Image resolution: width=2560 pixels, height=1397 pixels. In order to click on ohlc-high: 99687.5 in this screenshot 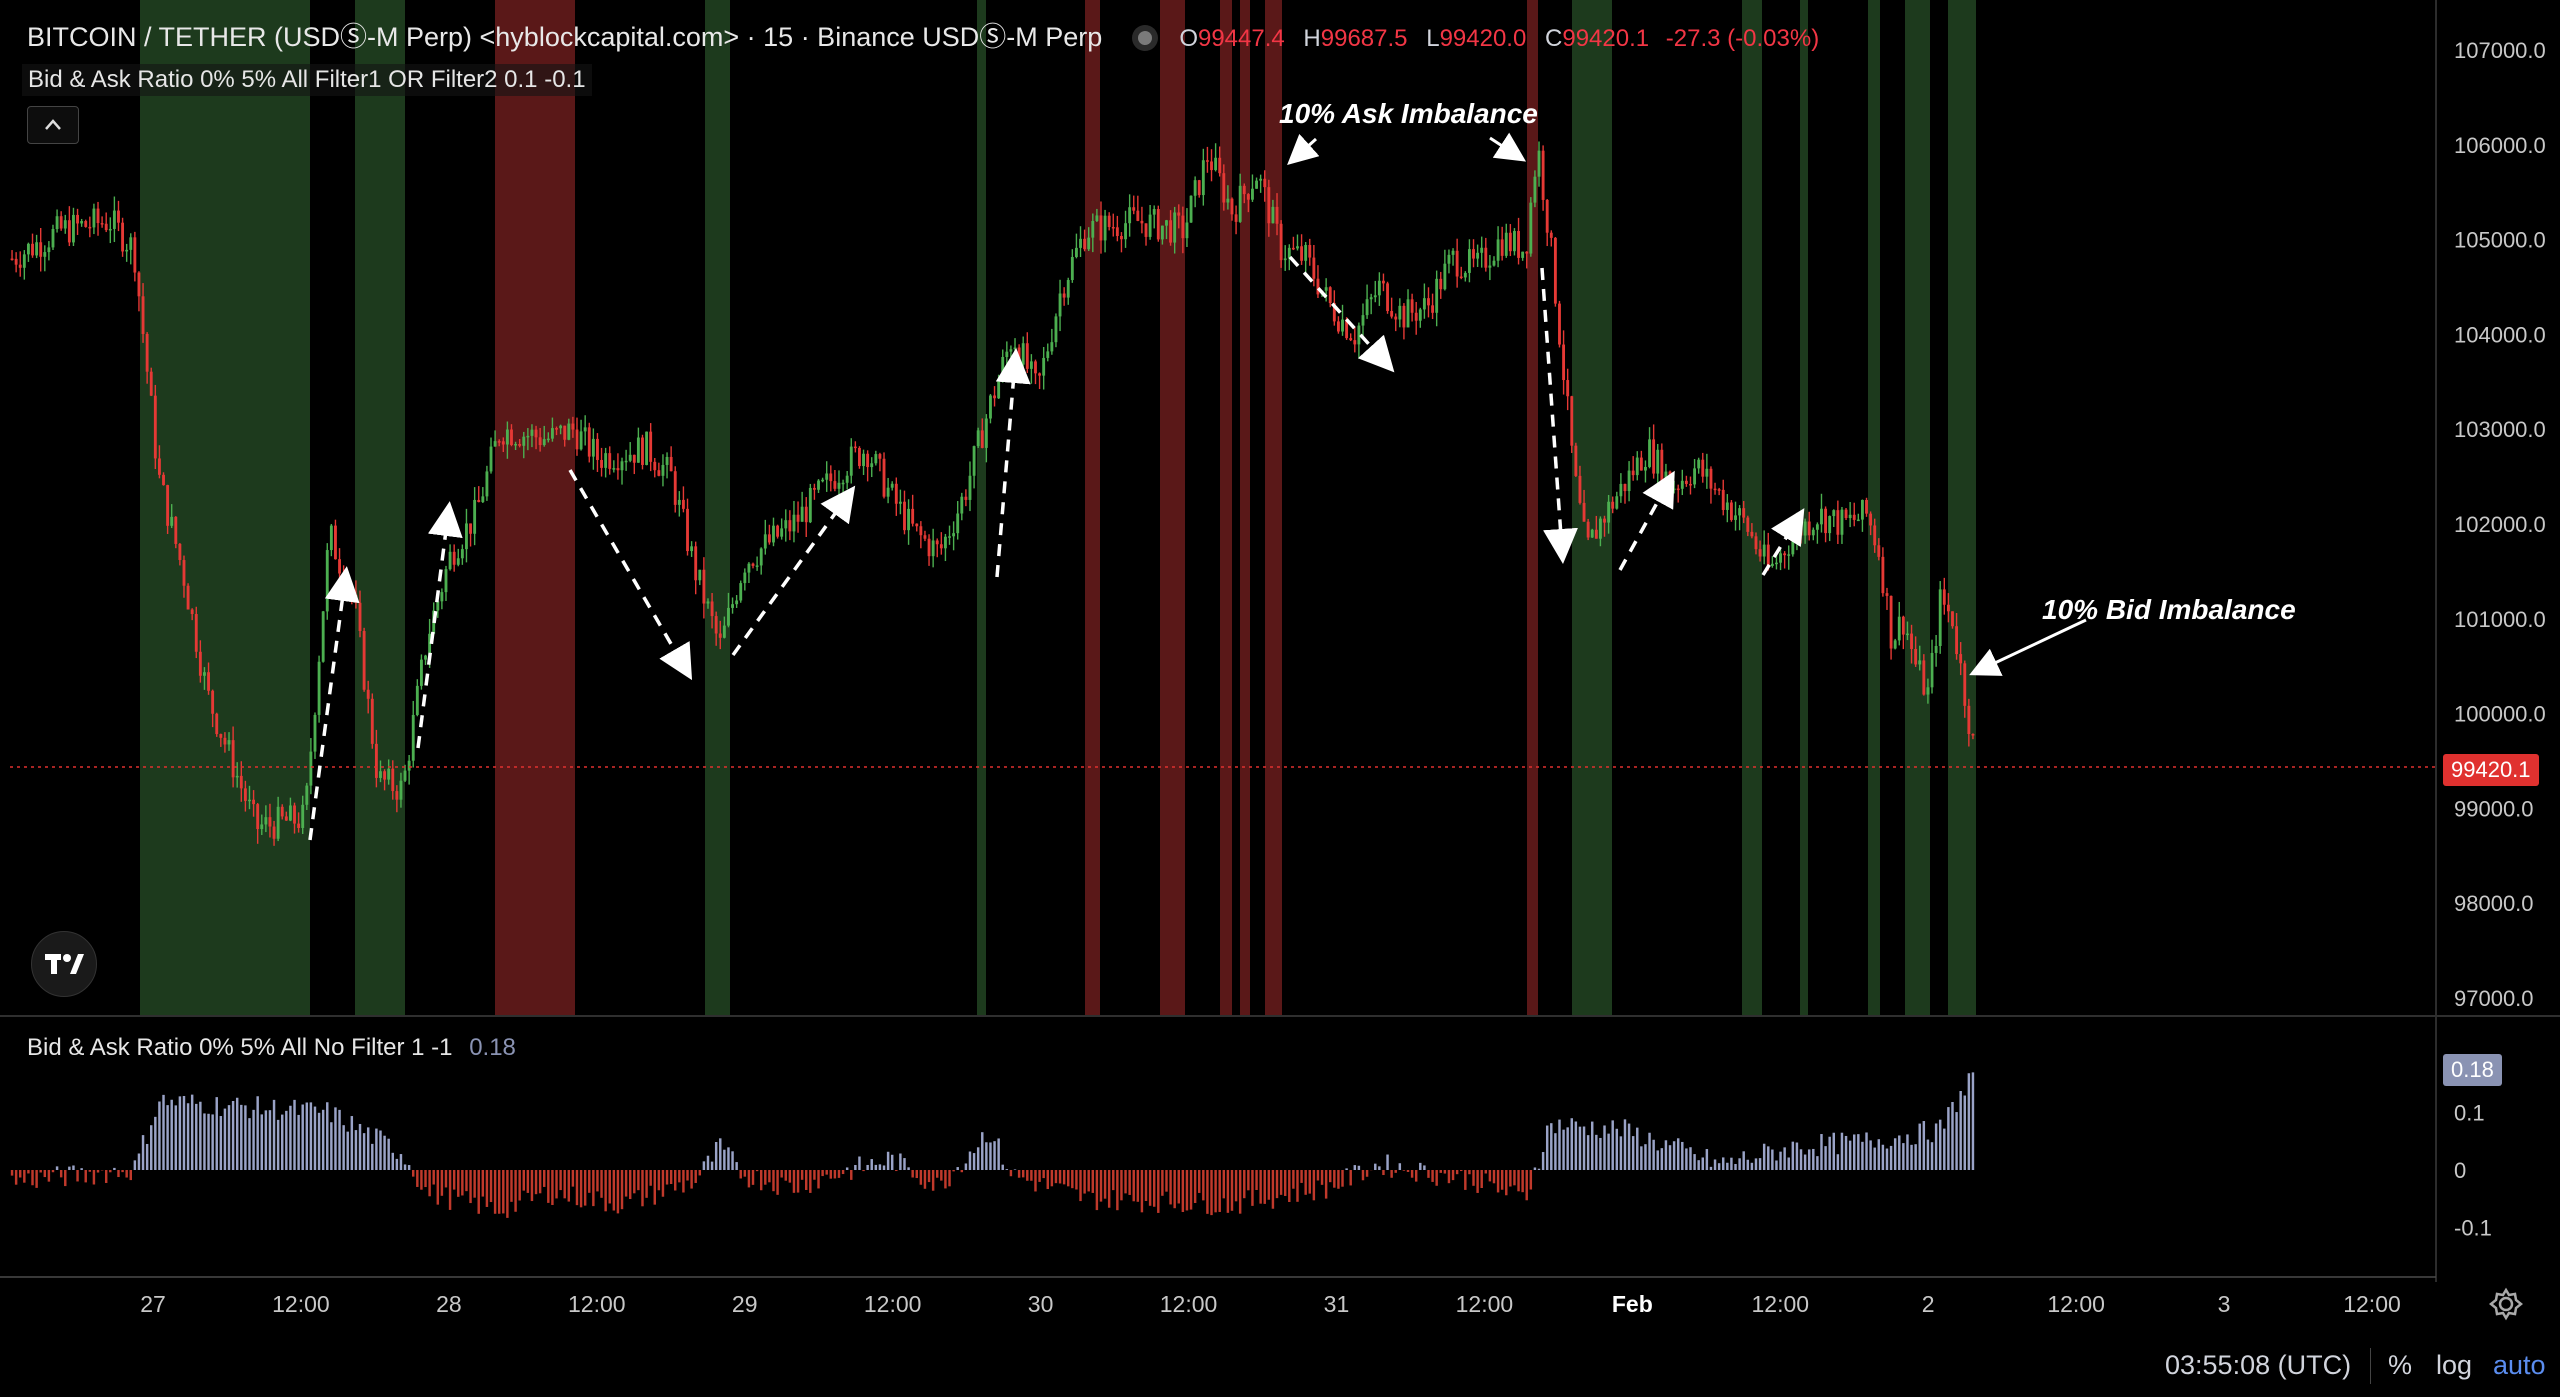, I will do `click(1364, 38)`.